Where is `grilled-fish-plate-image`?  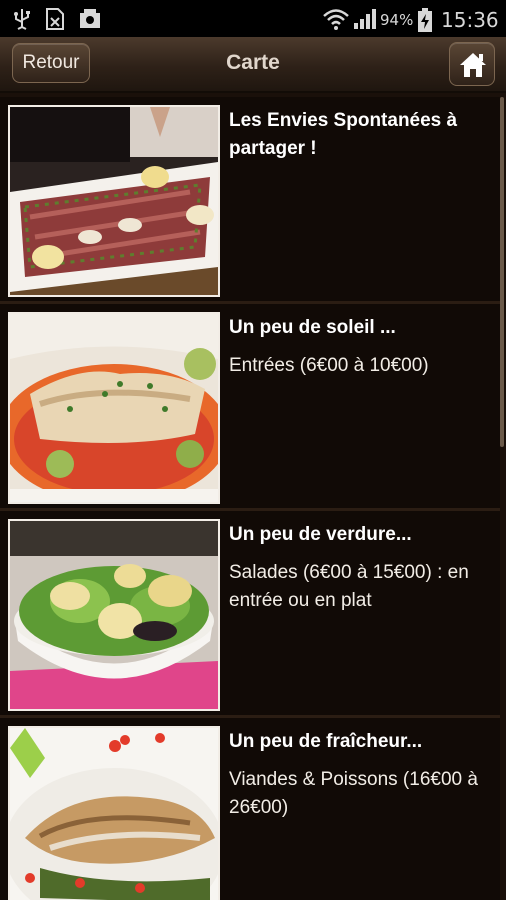 grilled-fish-plate-image is located at coordinates (114, 813).